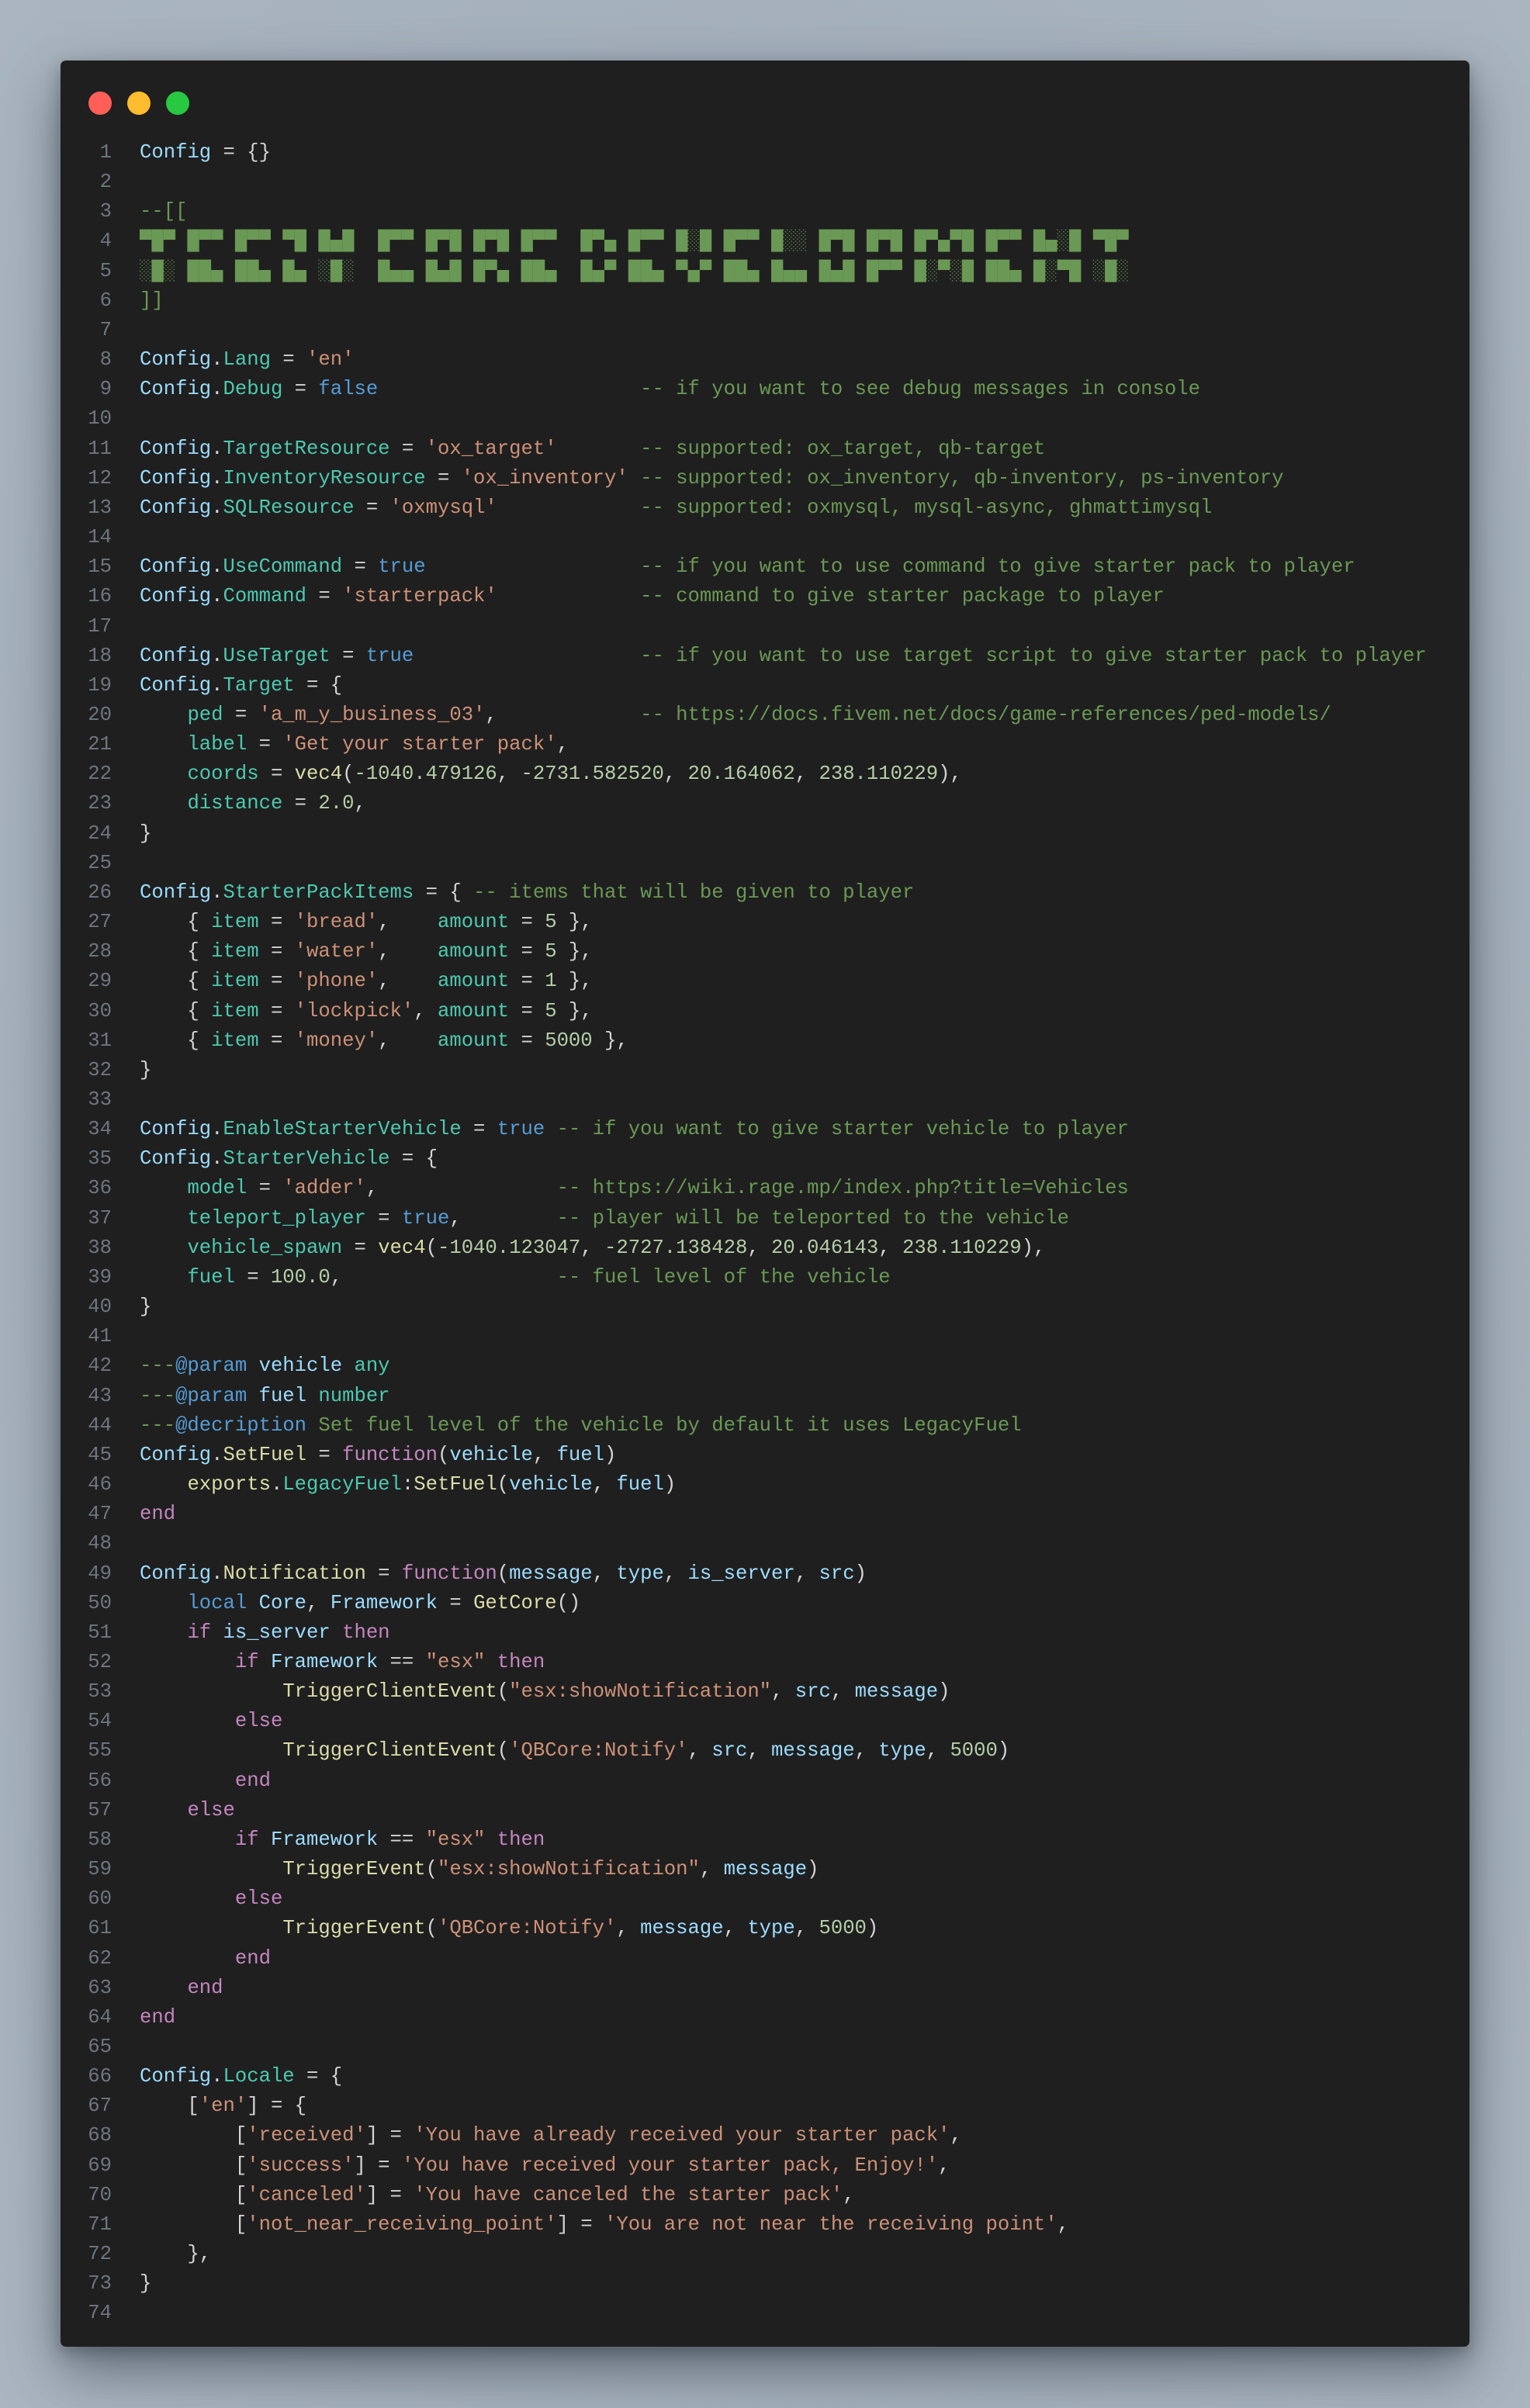  Describe the element at coordinates (592, 774) in the screenshot. I see `code-token: -2731.582520` at that location.